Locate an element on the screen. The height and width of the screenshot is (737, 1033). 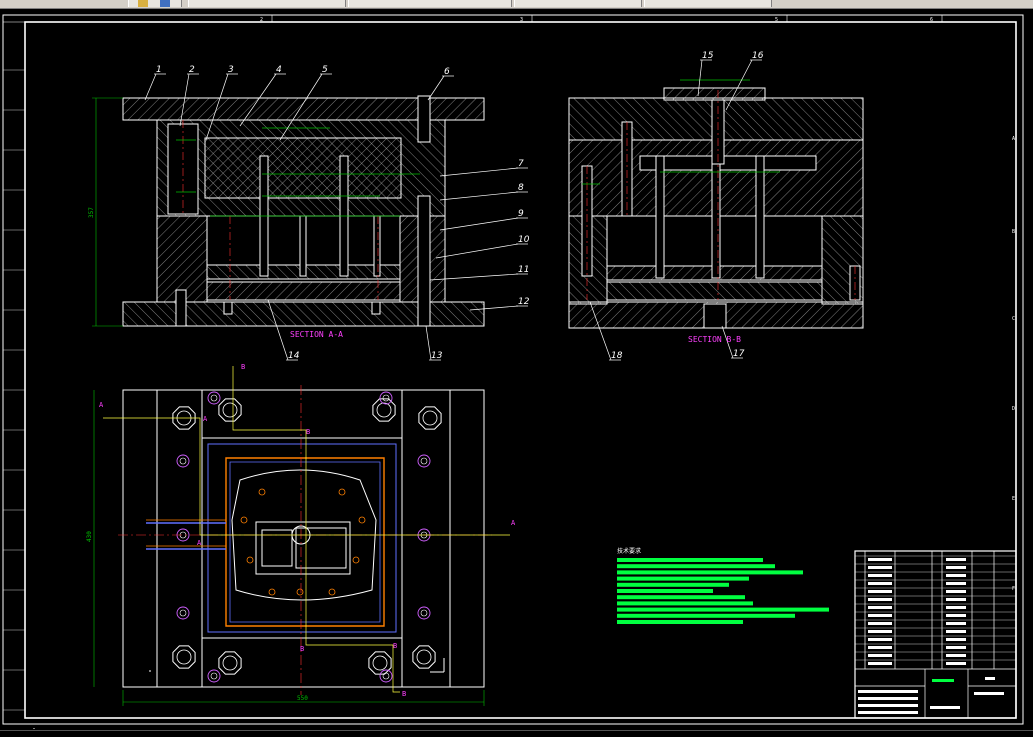
part-number-11: 11 is located at coordinates (523, 270).